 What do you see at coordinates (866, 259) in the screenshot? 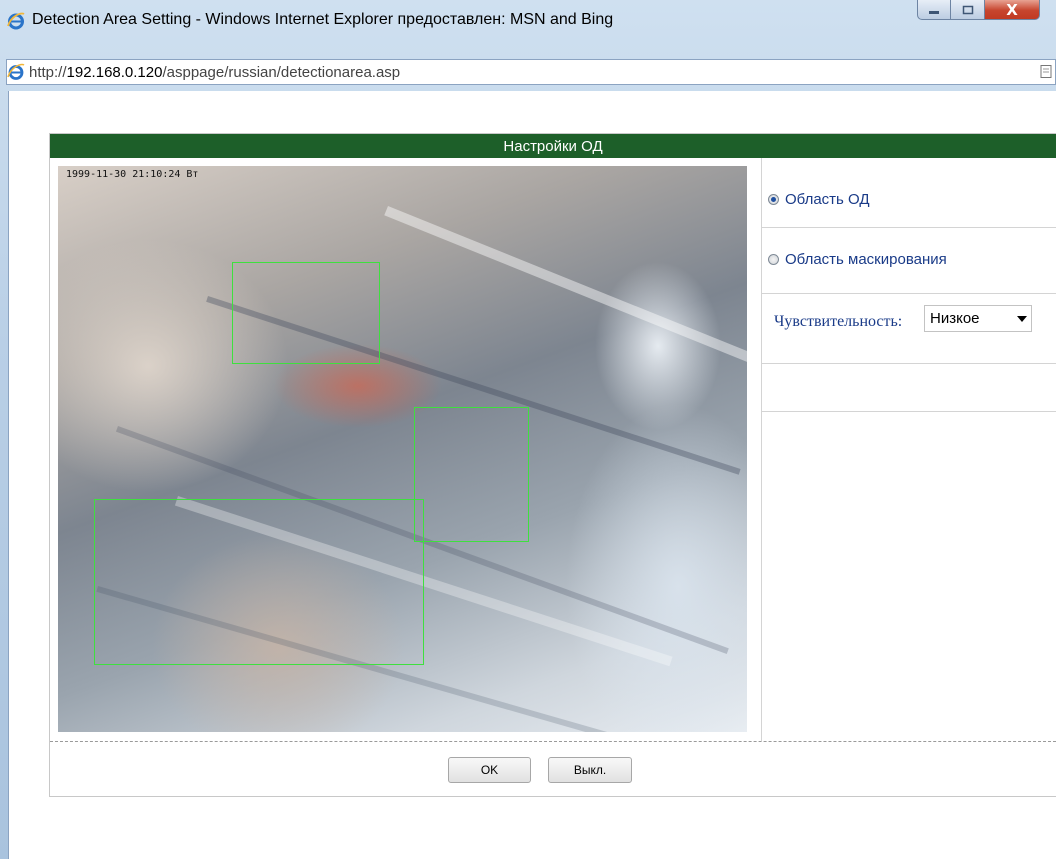
I see `radio-label: Область маскирования` at bounding box center [866, 259].